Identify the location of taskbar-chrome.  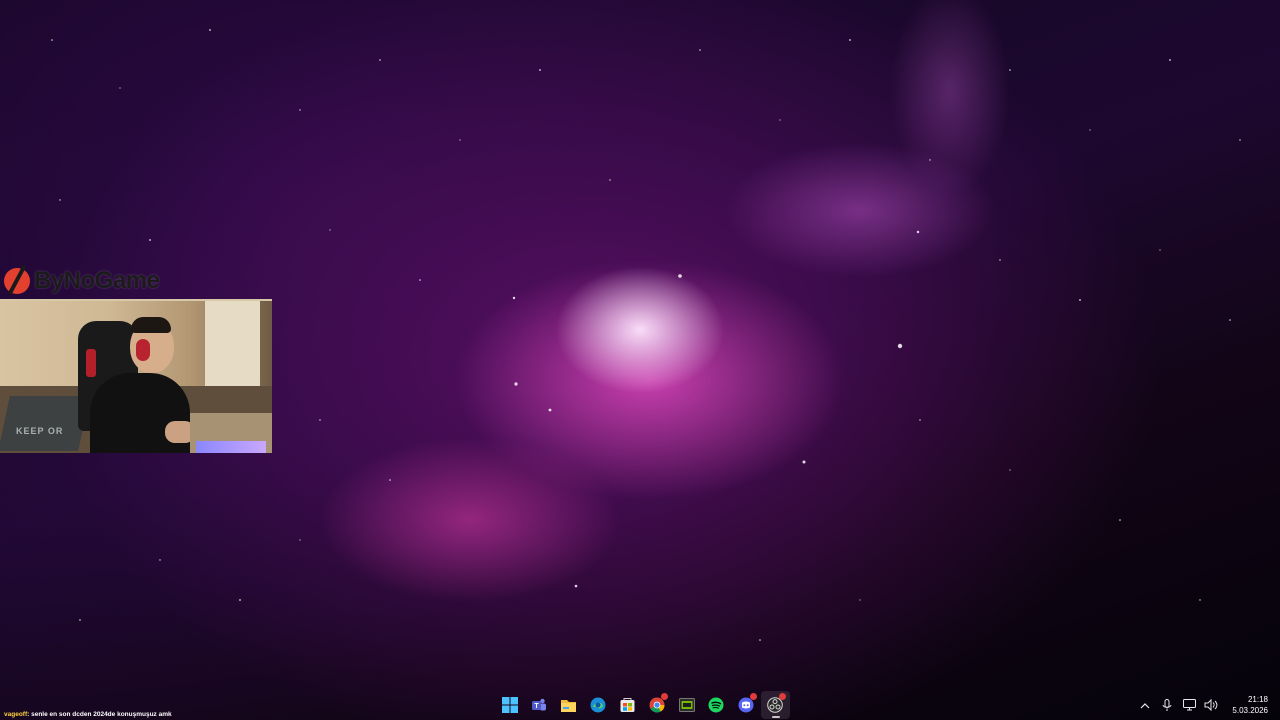
(658, 705).